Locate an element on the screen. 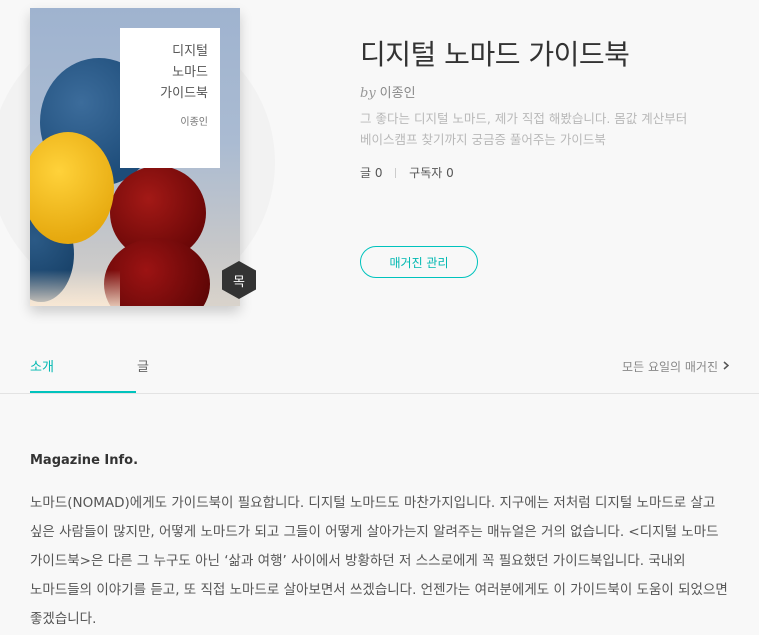 The image size is (759, 635). chevron-right-icon is located at coordinates (726, 366).